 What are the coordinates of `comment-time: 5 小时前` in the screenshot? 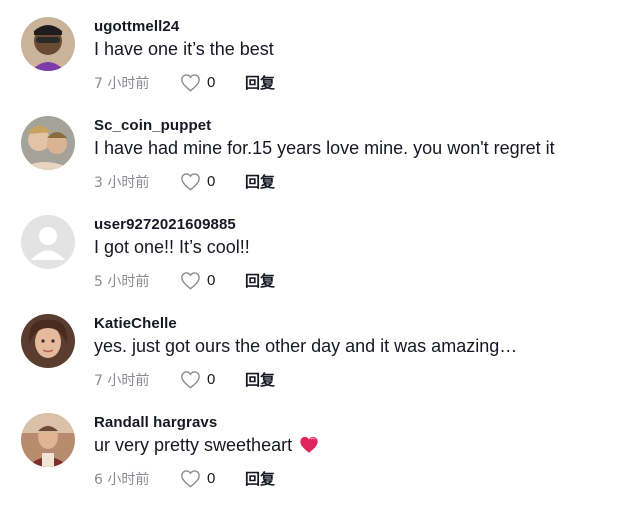 It's located at (122, 282).